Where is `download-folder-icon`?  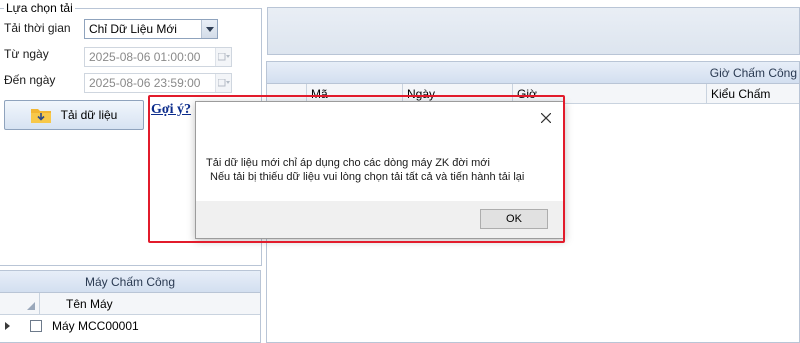 download-folder-icon is located at coordinates (40, 116).